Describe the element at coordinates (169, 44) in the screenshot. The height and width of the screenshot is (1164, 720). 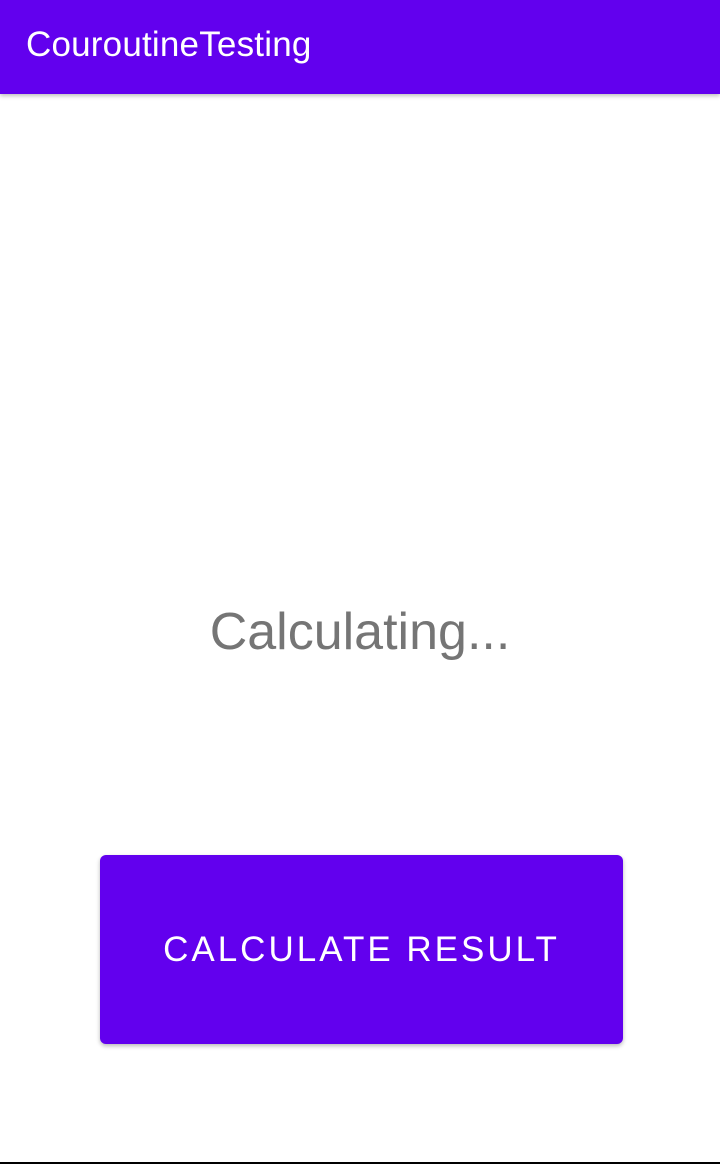
I see `app-title: CouroutineTesting` at that location.